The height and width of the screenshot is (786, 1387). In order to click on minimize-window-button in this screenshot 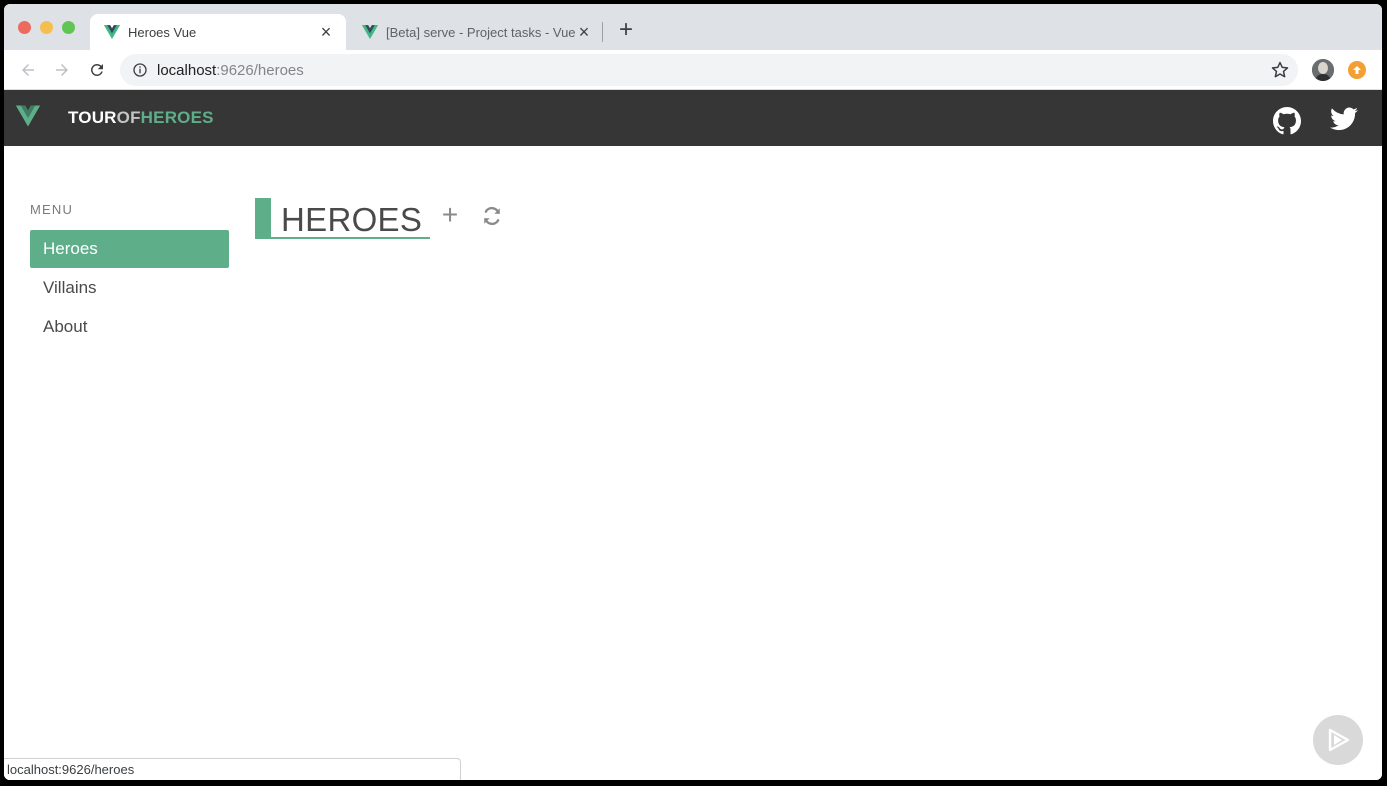, I will do `click(46, 27)`.